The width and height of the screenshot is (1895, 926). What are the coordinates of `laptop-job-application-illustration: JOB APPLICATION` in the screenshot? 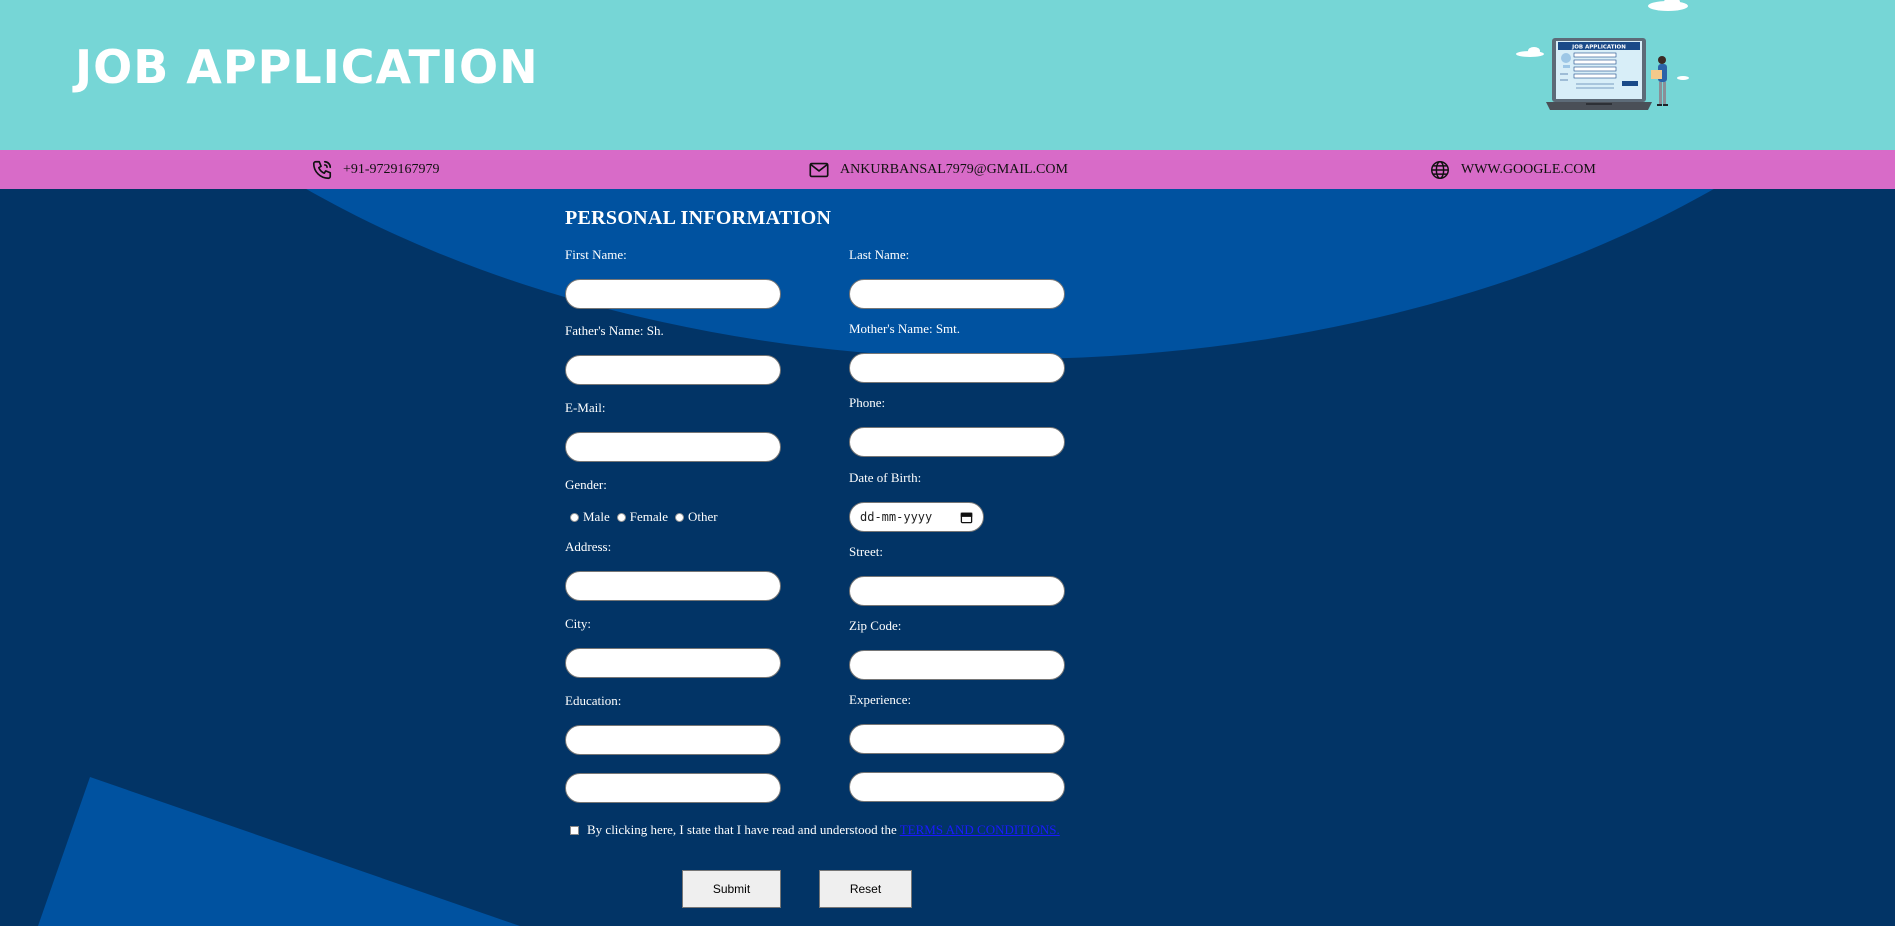 It's located at (1602, 55).